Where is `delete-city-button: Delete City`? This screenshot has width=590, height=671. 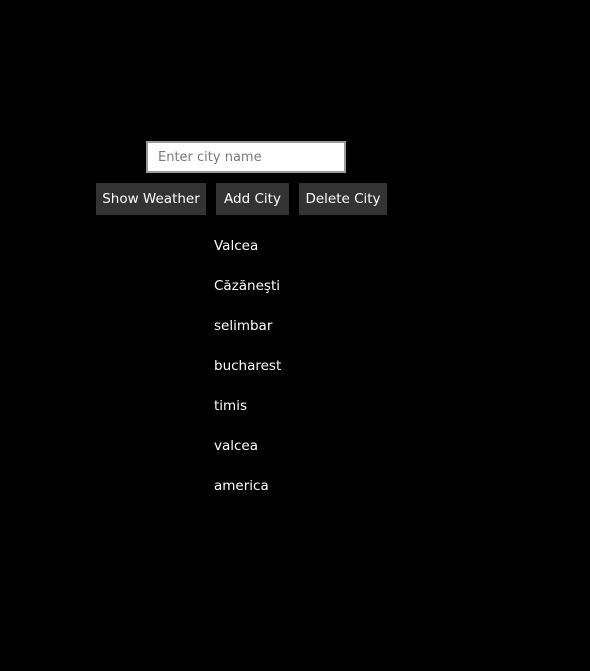
delete-city-button: Delete City is located at coordinates (343, 199).